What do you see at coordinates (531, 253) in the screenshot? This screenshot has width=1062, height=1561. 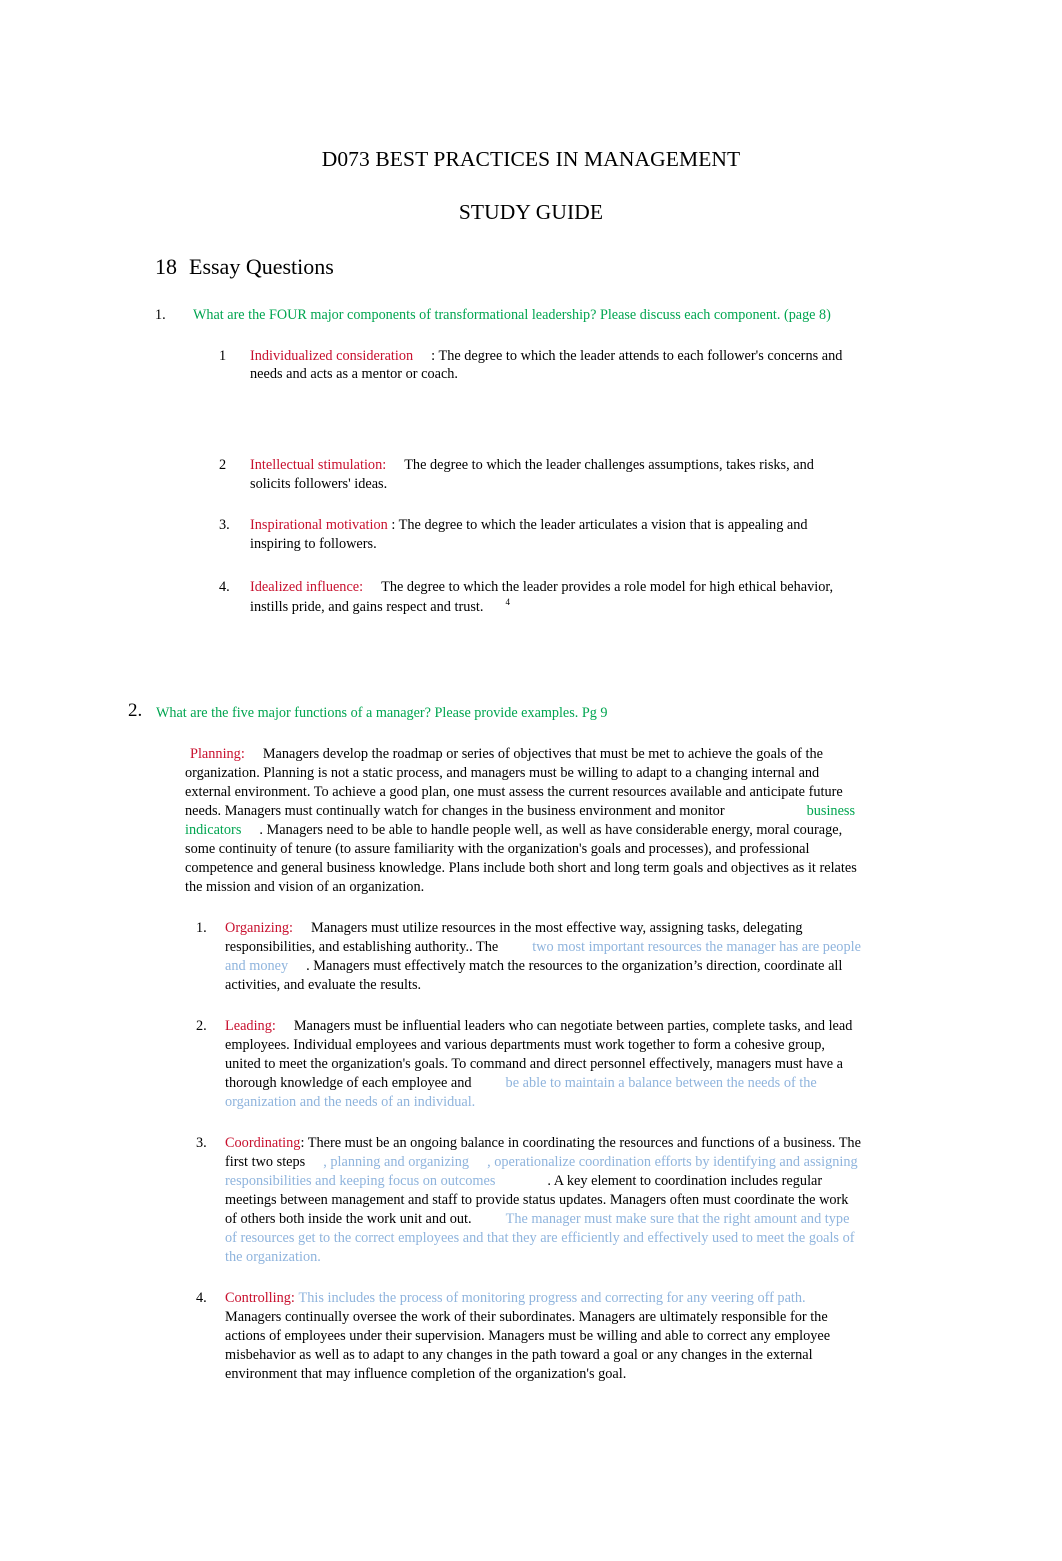 I see `section-heading: 18 Essay Questions` at bounding box center [531, 253].